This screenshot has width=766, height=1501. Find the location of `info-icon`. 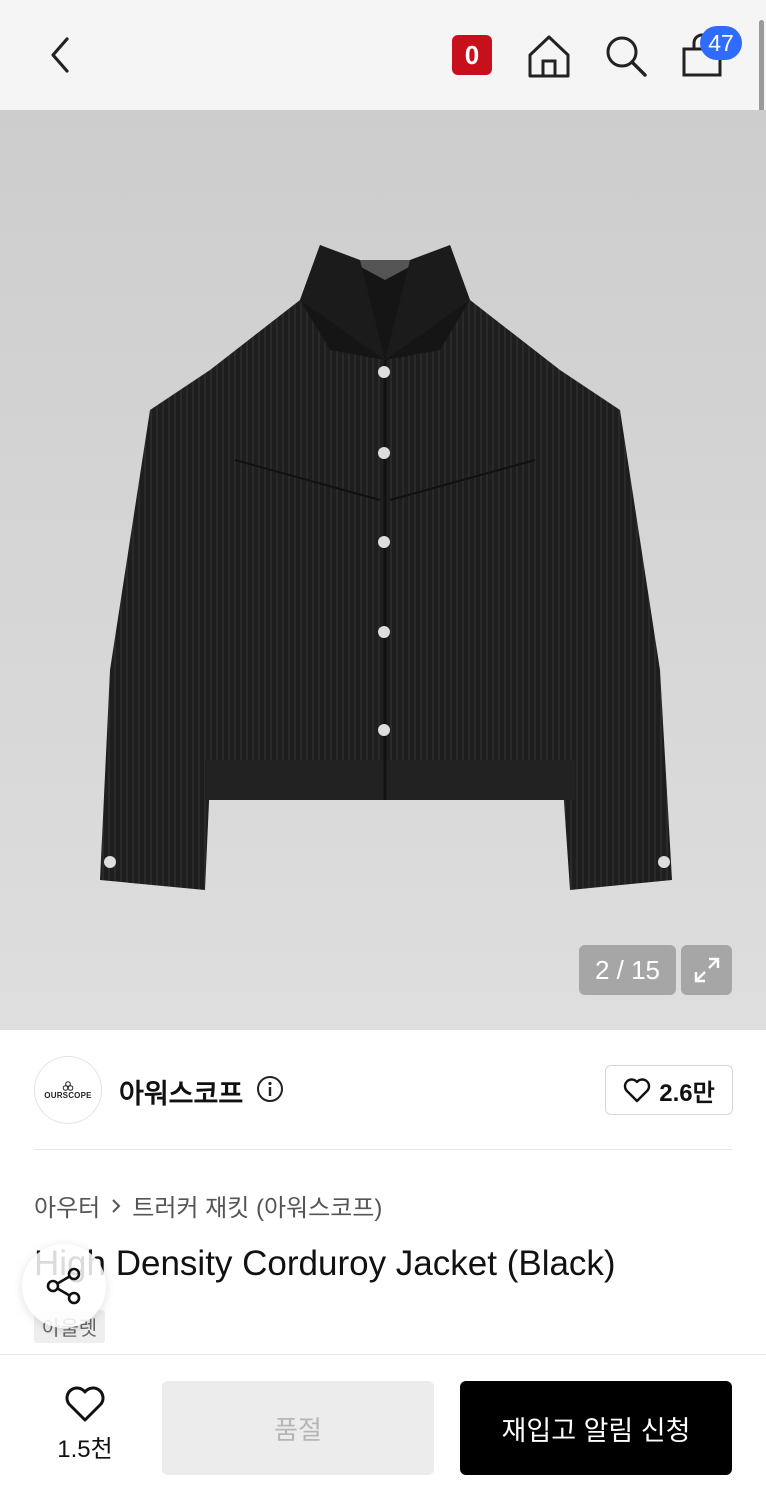

info-icon is located at coordinates (270, 1089).